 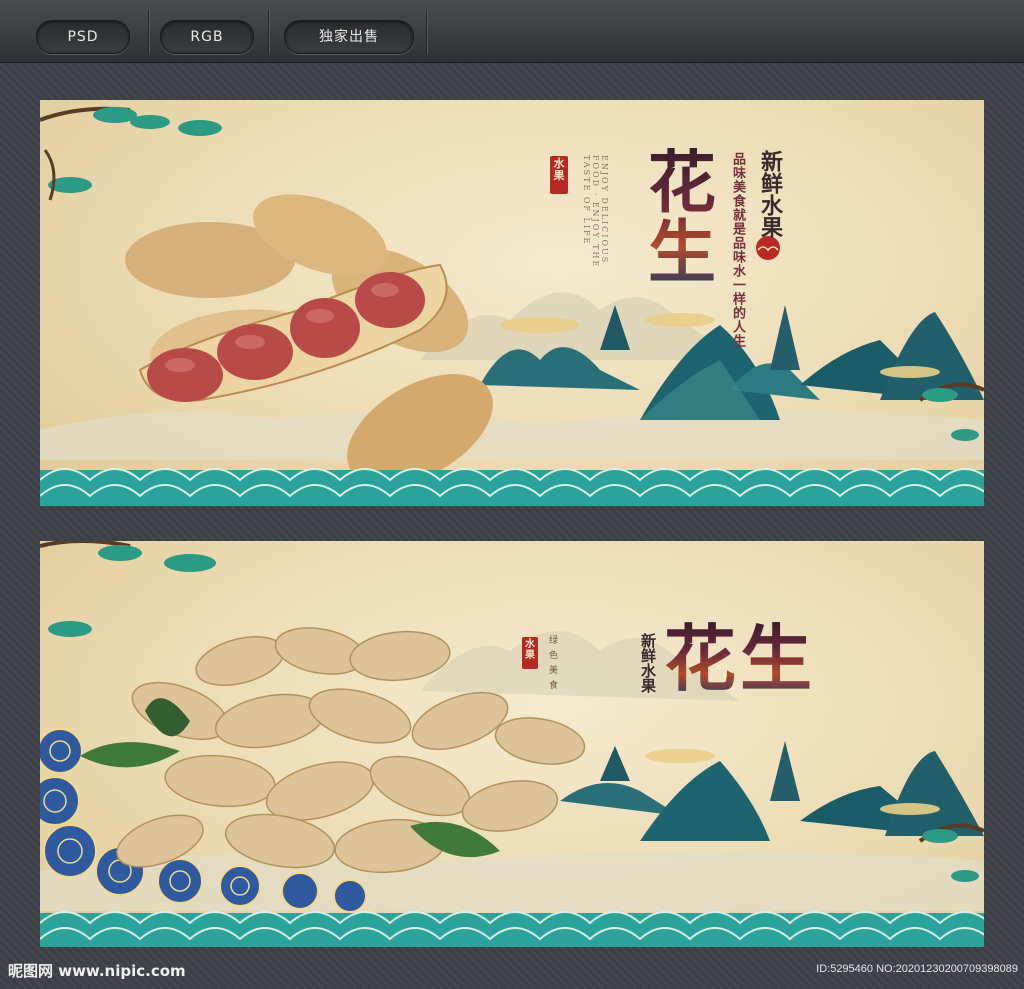 What do you see at coordinates (737, 250) in the screenshot?
I see `tagline: 品味美食就是品味水一样的人生` at bounding box center [737, 250].